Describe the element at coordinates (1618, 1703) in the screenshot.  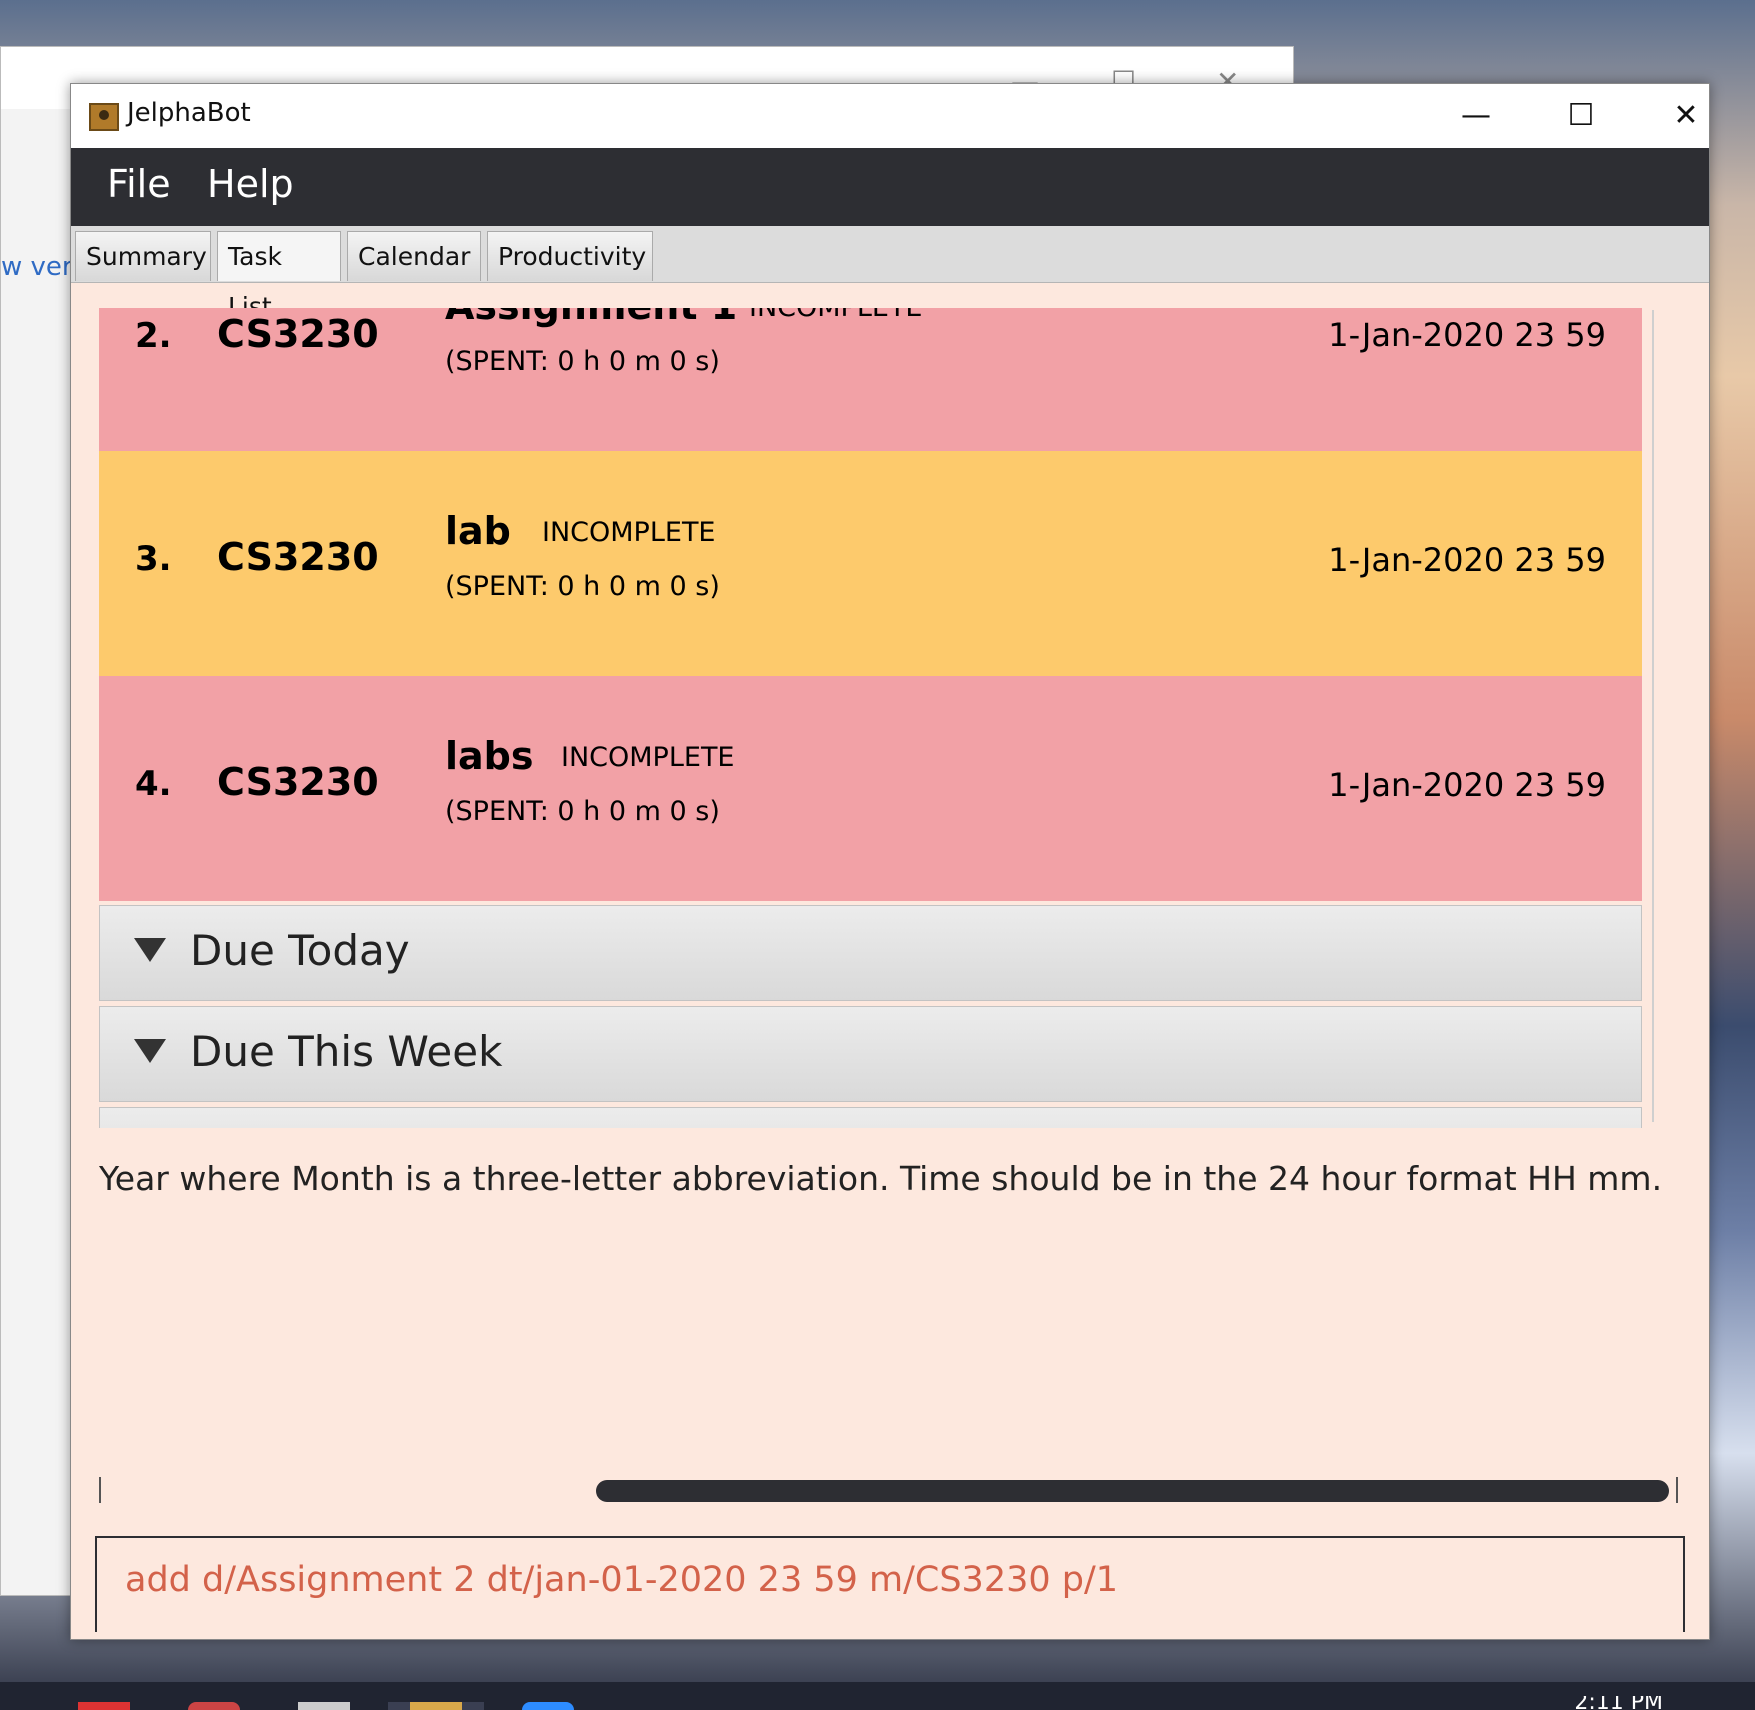
I see `taskbar-clock: 2:11 PM` at that location.